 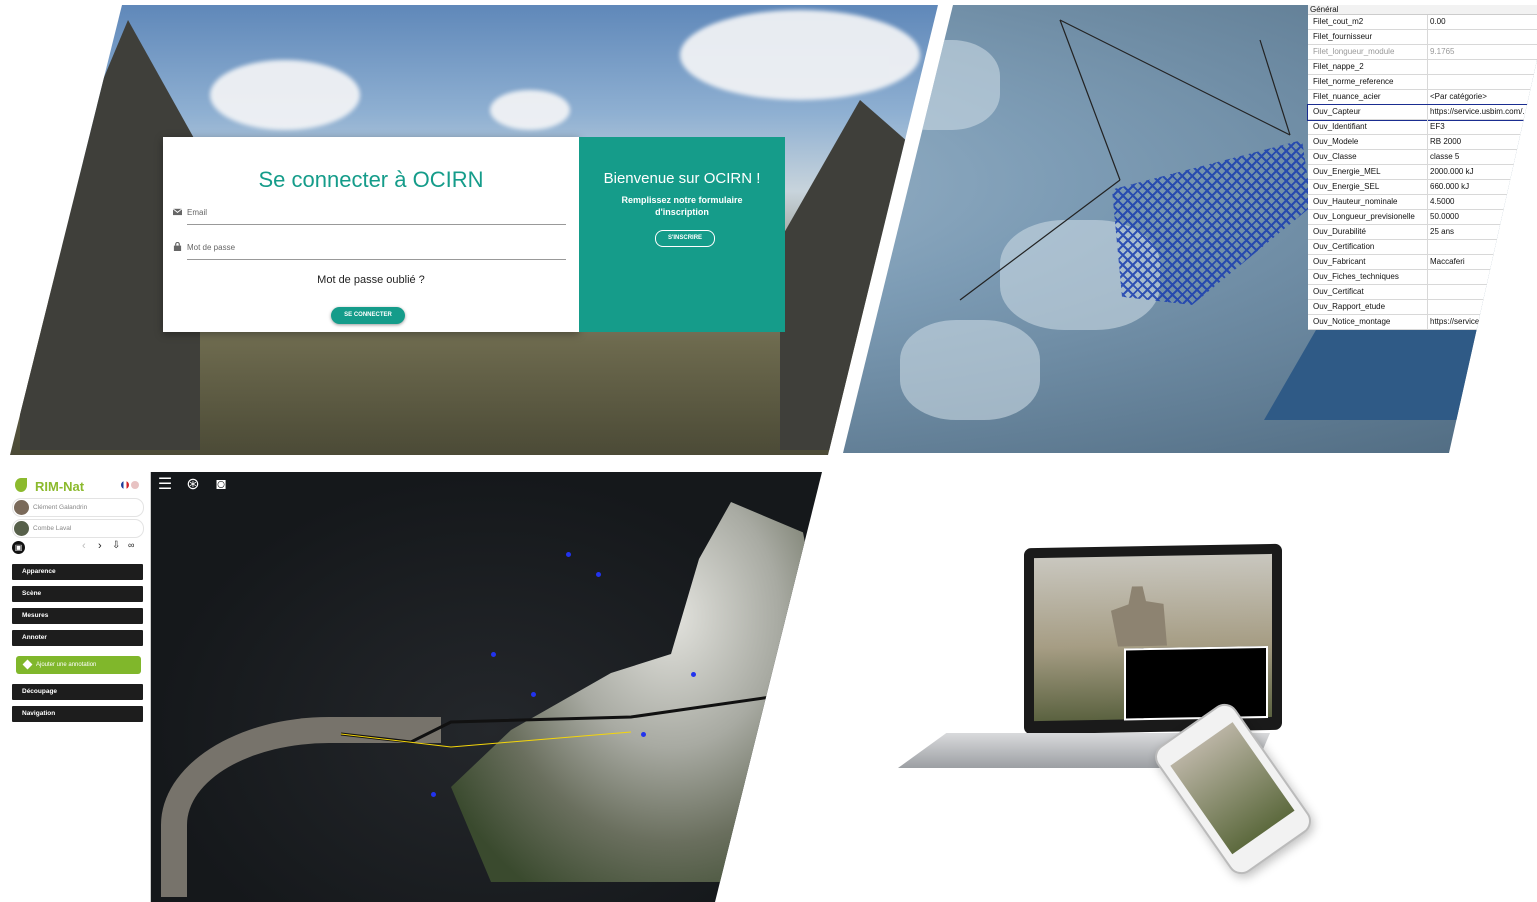 What do you see at coordinates (1232, 788) in the screenshot?
I see `phone-screen` at bounding box center [1232, 788].